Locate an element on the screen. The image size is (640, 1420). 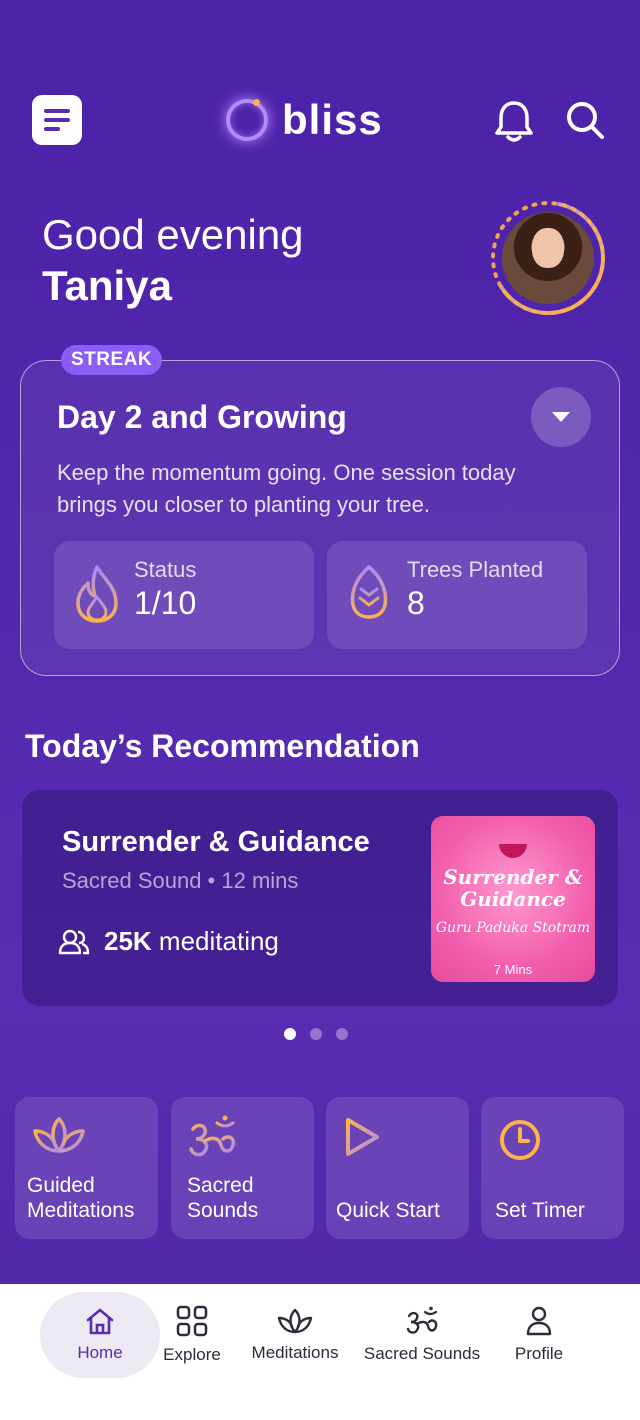
avatar is located at coordinates (548, 258).